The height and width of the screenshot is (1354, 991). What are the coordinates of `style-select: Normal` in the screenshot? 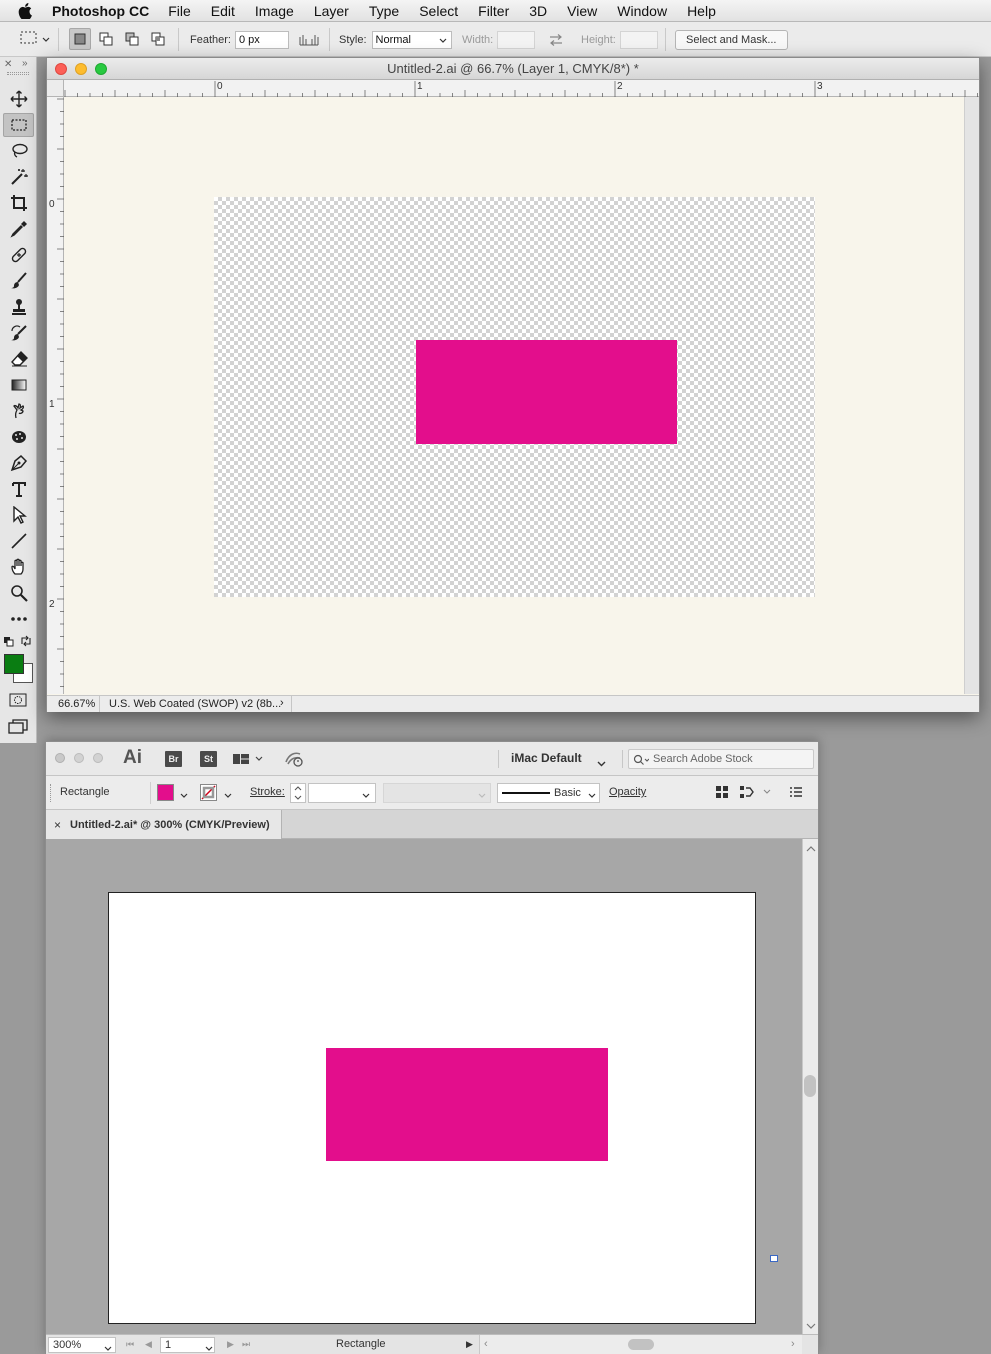 It's located at (411, 39).